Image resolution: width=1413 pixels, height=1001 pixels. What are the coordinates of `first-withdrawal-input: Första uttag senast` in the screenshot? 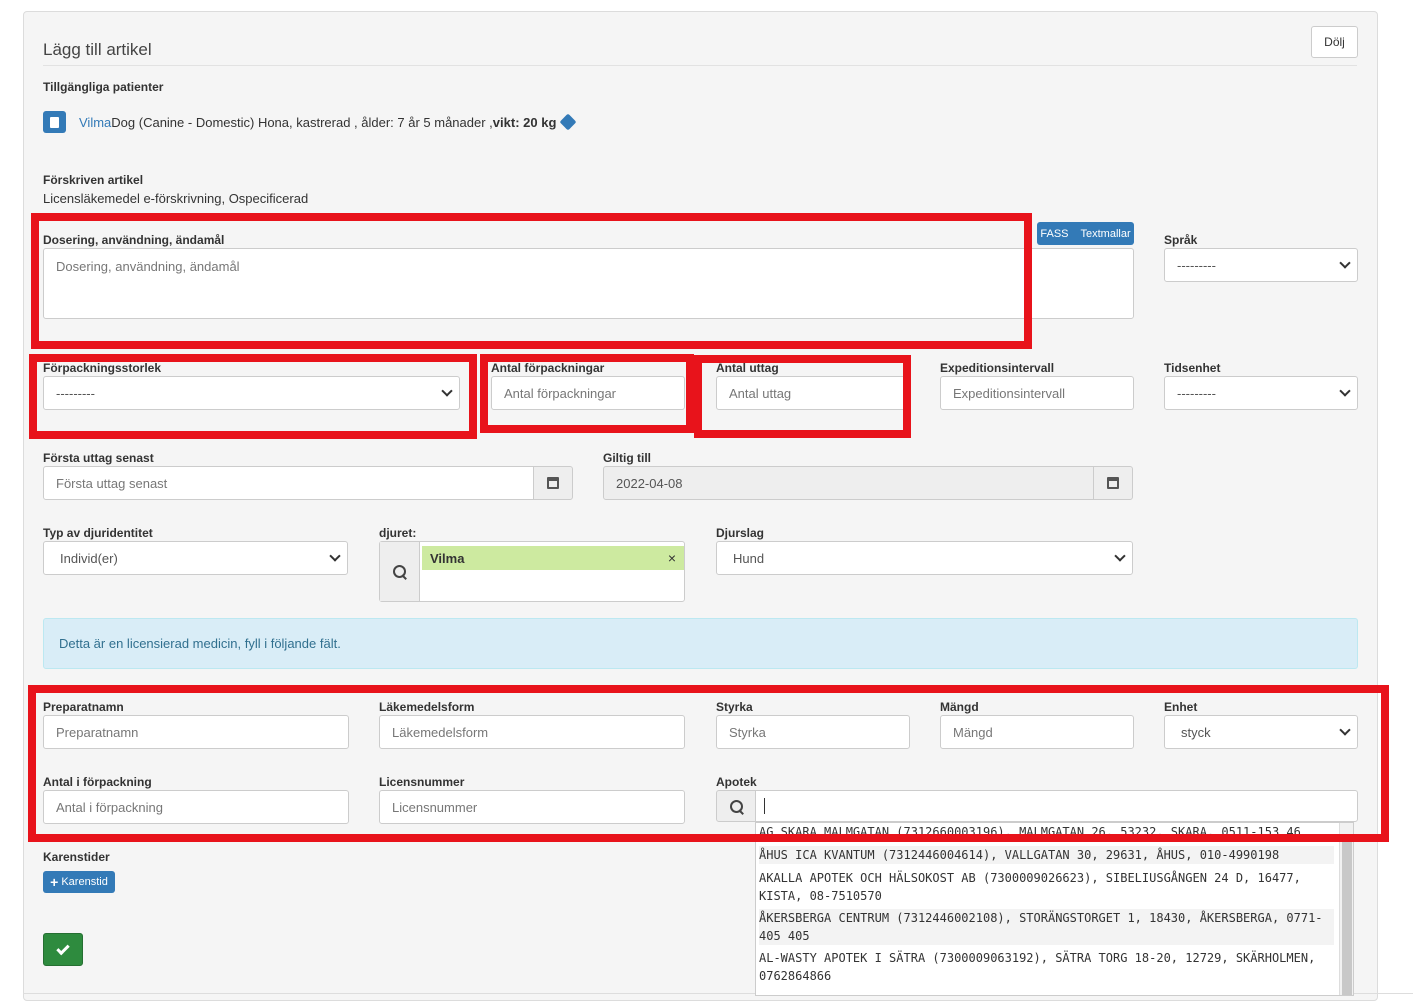 It's located at (288, 483).